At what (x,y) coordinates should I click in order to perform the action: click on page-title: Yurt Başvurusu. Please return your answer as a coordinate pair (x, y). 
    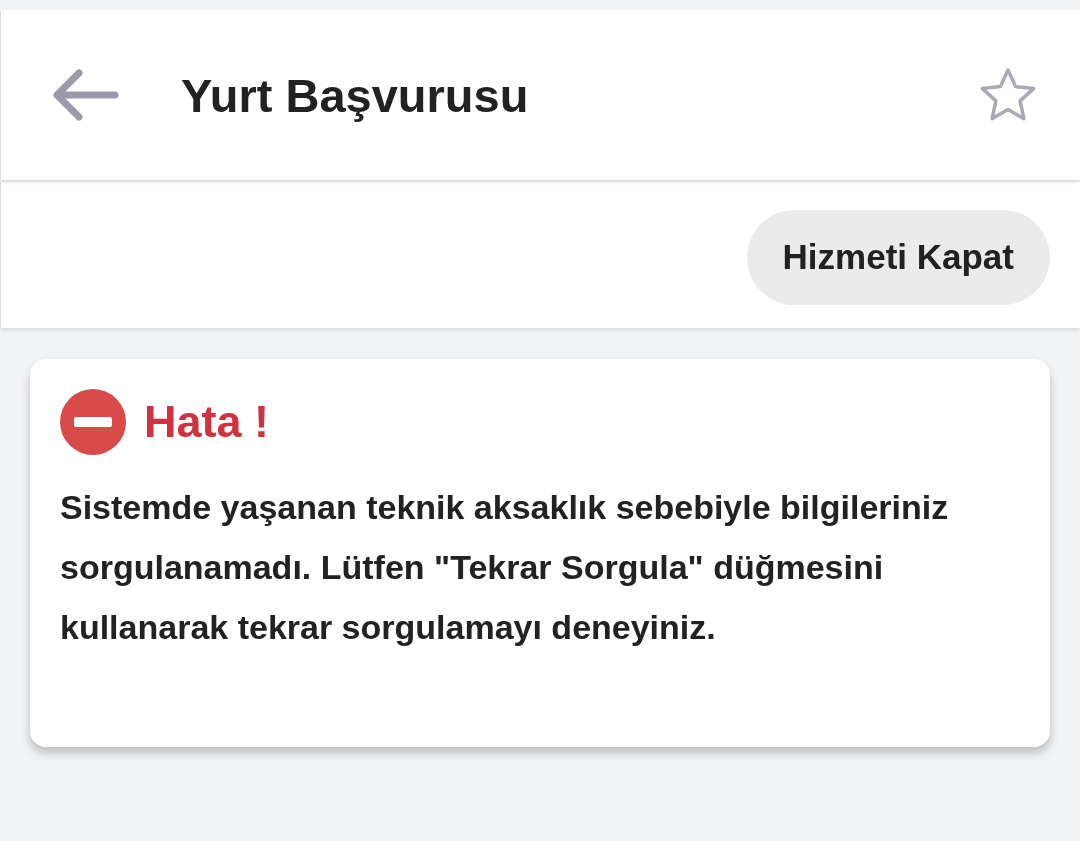
    Looking at the image, I should click on (355, 95).